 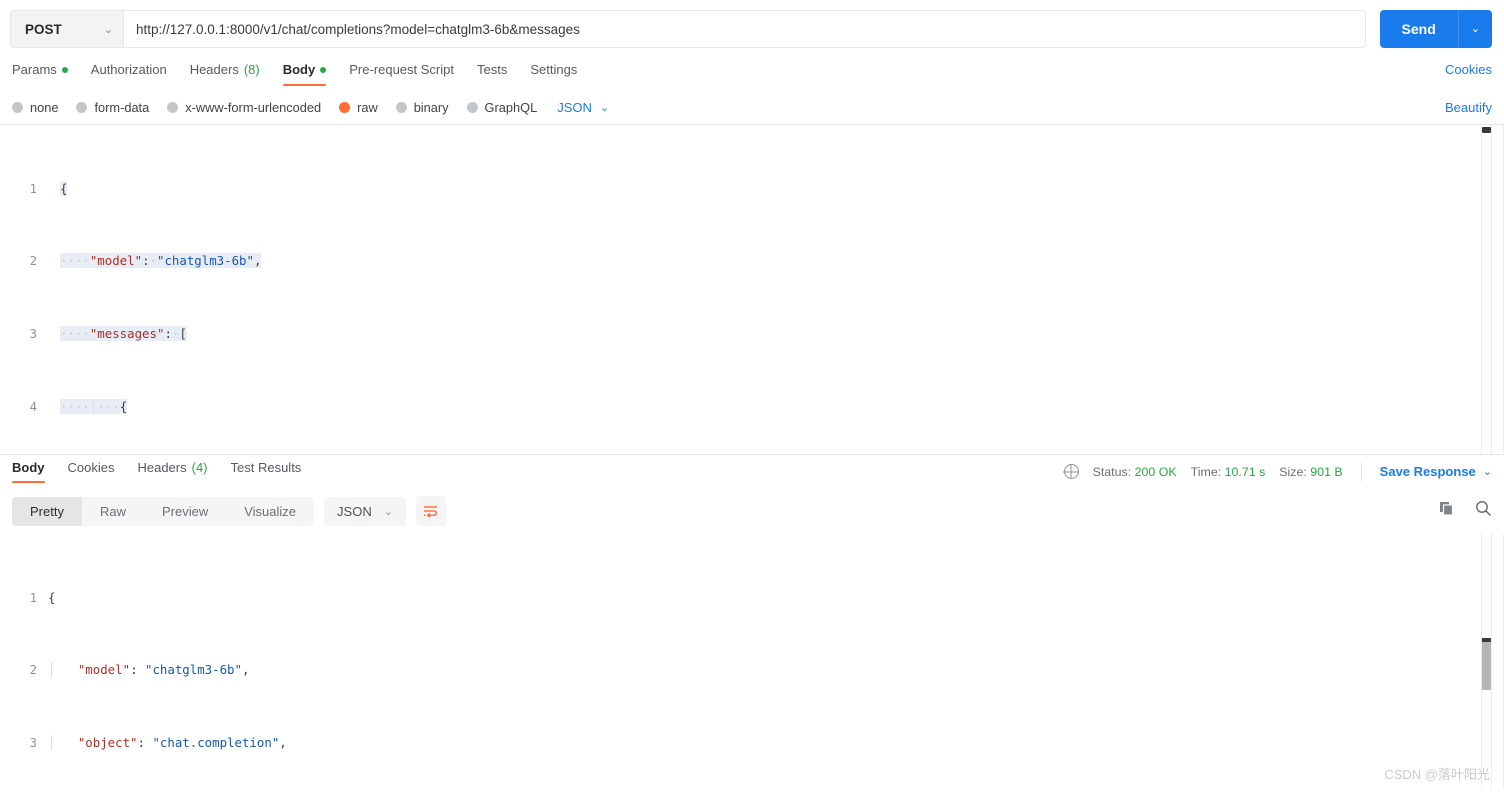 What do you see at coordinates (1486, 640) in the screenshot?
I see `response-editor-scrollbar-thumb-cap` at bounding box center [1486, 640].